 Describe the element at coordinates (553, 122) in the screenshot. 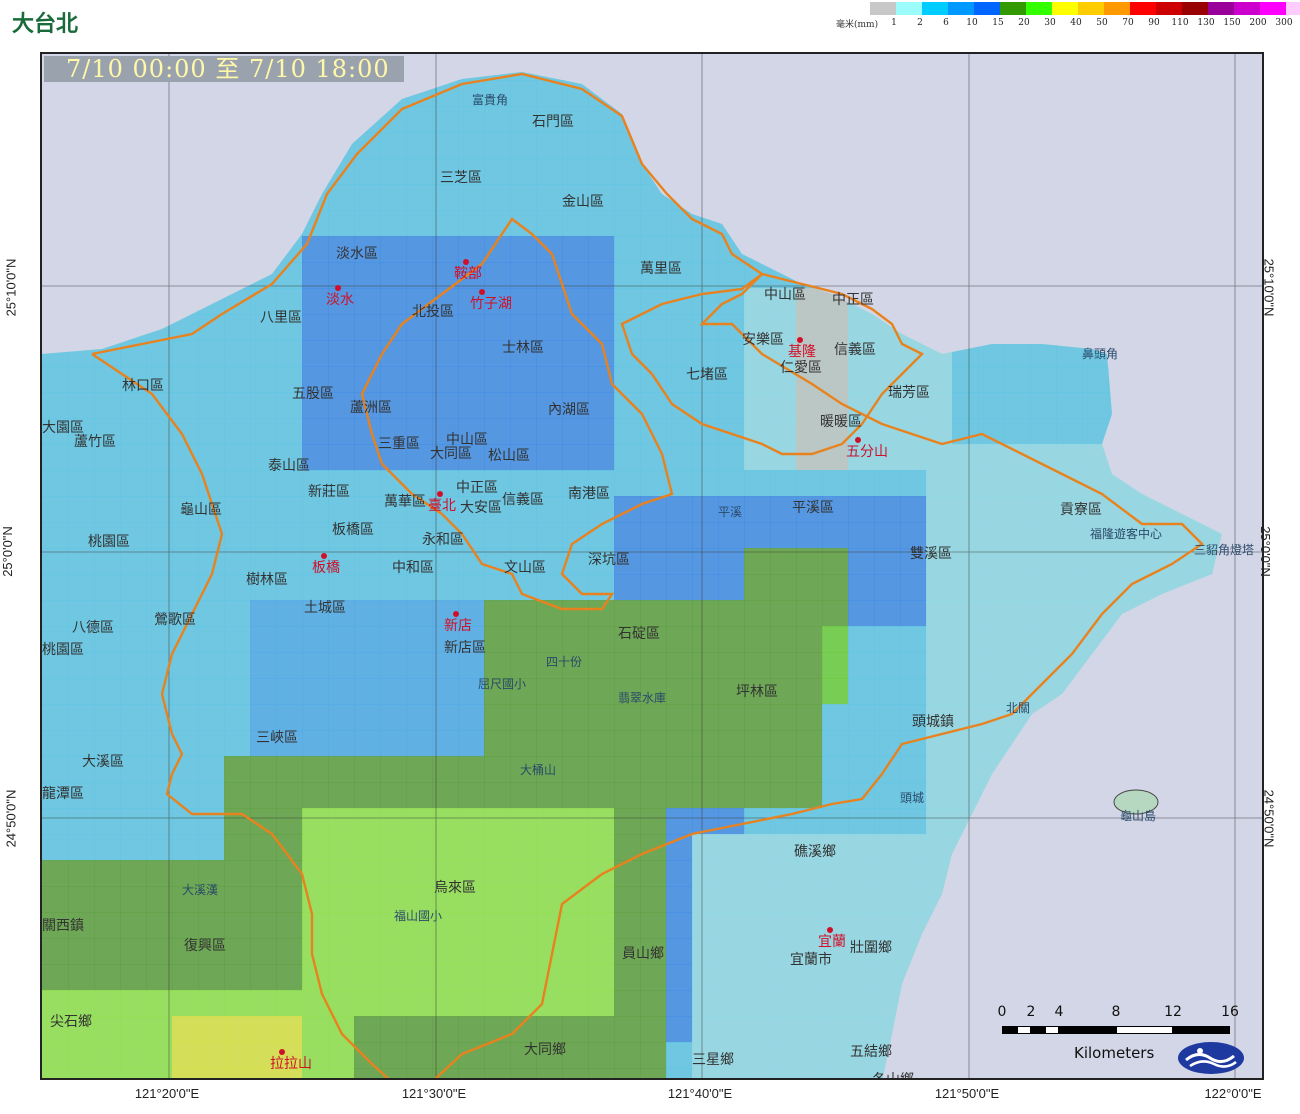

I see `district-label: 石門區` at that location.